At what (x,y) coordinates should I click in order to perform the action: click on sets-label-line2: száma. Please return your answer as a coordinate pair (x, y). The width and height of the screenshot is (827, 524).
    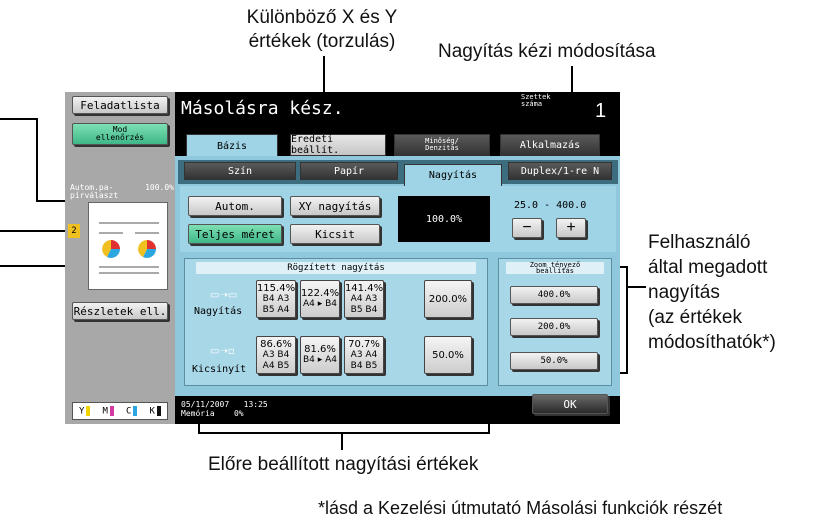
    Looking at the image, I should click on (532, 104).